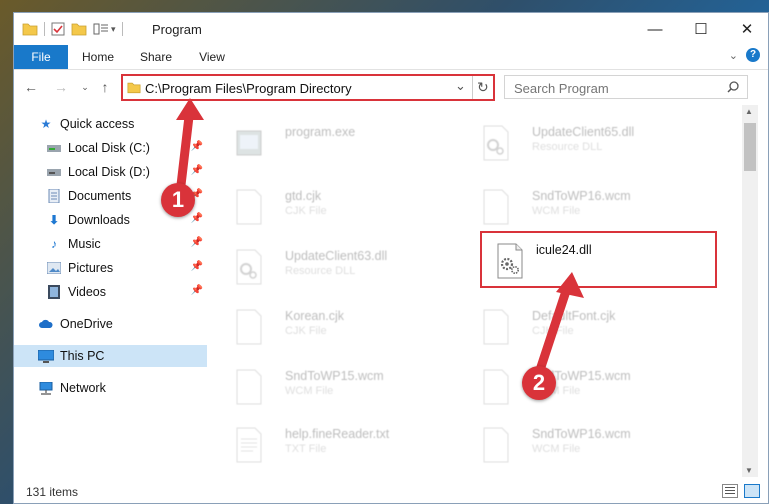  Describe the element at coordinates (178, 200) in the screenshot. I see `callout-number-one: 1` at that location.